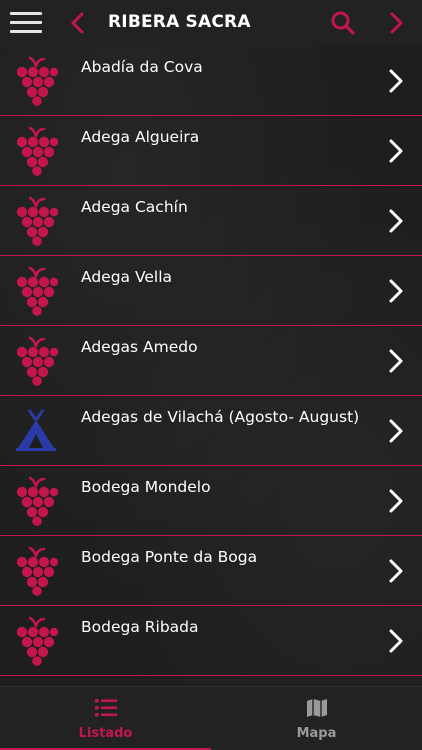 This screenshot has height=750, width=422. Describe the element at coordinates (396, 23) in the screenshot. I see `forward-arrow-icon` at that location.